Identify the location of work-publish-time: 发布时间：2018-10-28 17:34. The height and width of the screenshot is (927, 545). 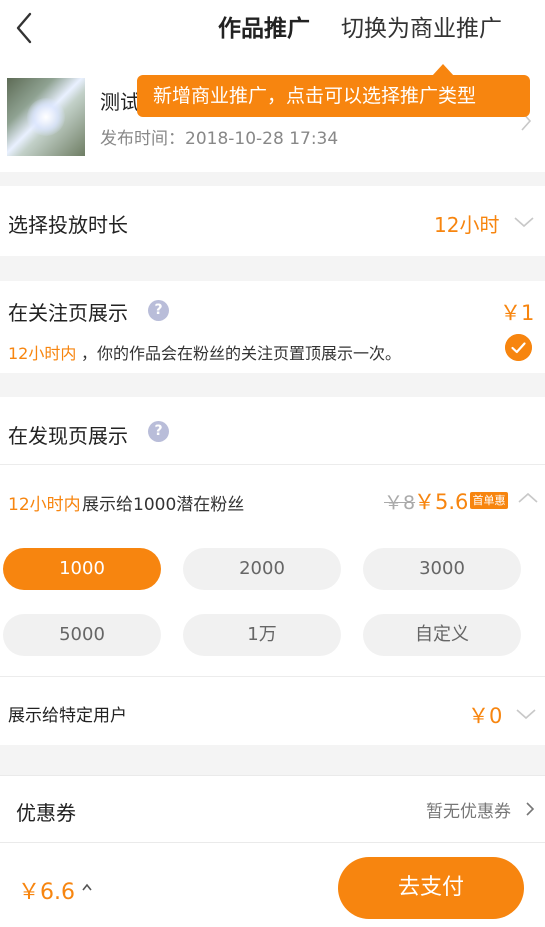
(219, 139).